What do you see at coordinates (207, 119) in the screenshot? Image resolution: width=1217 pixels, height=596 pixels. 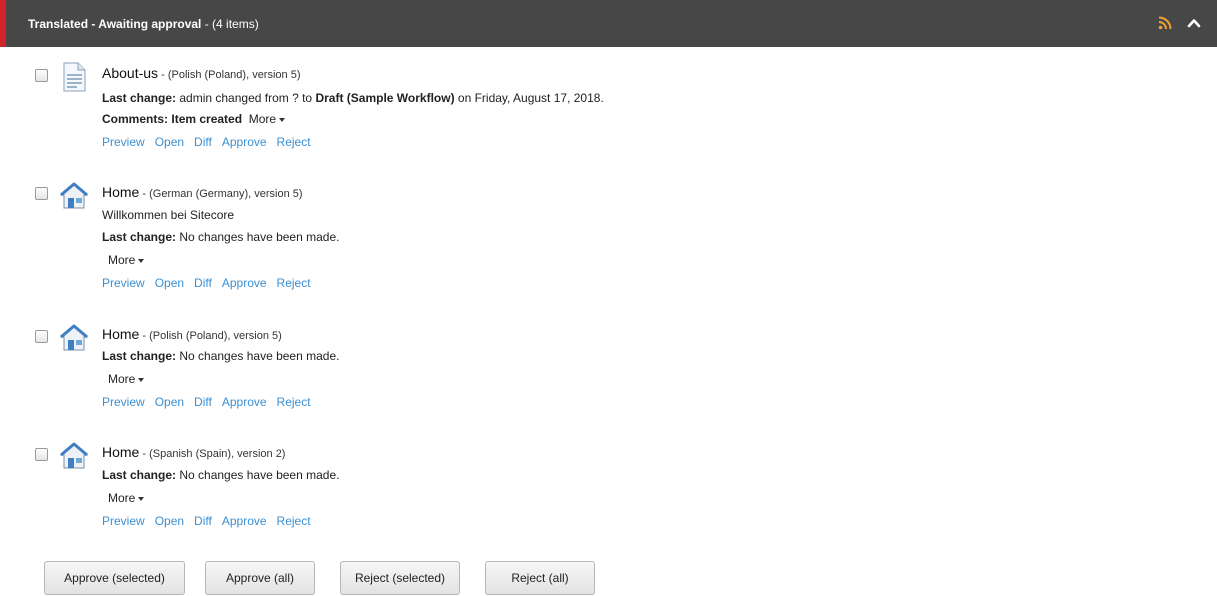 I see `comments-value: Item created` at bounding box center [207, 119].